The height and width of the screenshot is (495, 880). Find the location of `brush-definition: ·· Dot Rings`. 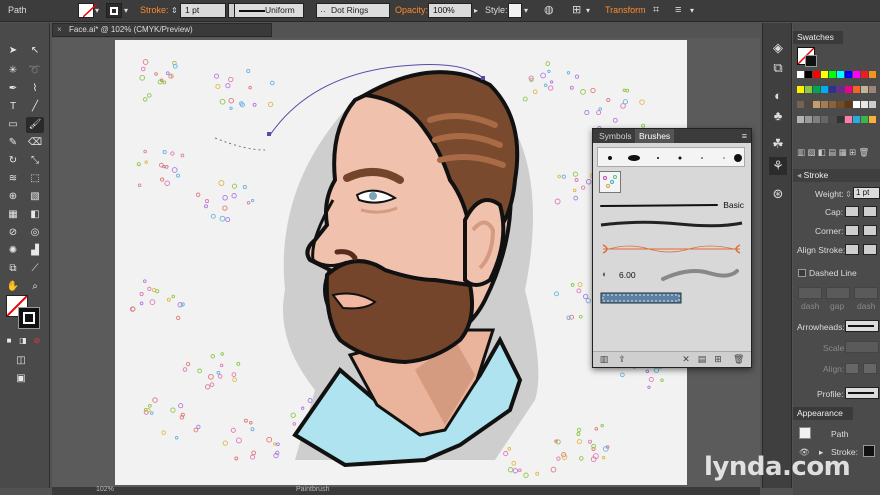

brush-definition: ·· Dot Rings is located at coordinates (353, 10).